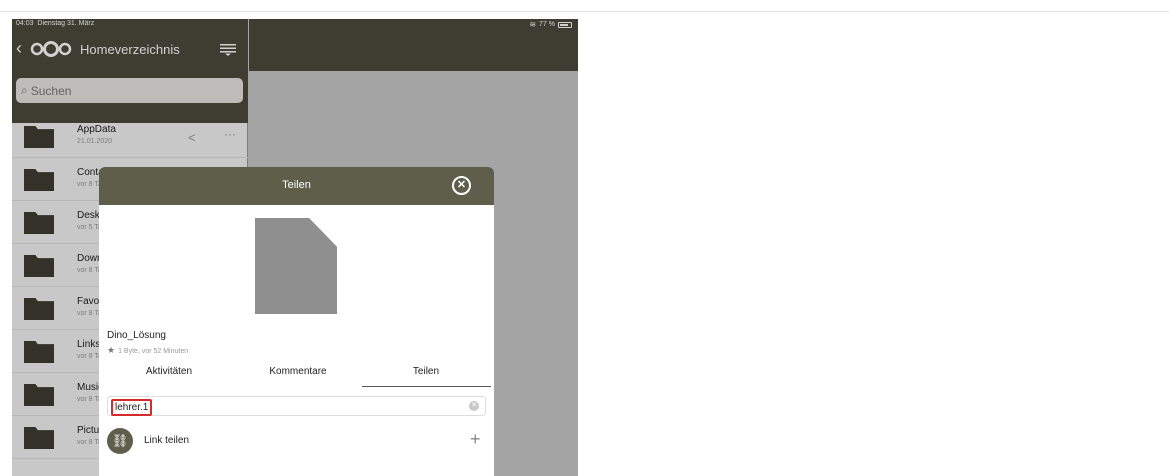 This screenshot has height=476, width=1169. I want to click on tab-activities: Aktivitäten, so click(169, 376).